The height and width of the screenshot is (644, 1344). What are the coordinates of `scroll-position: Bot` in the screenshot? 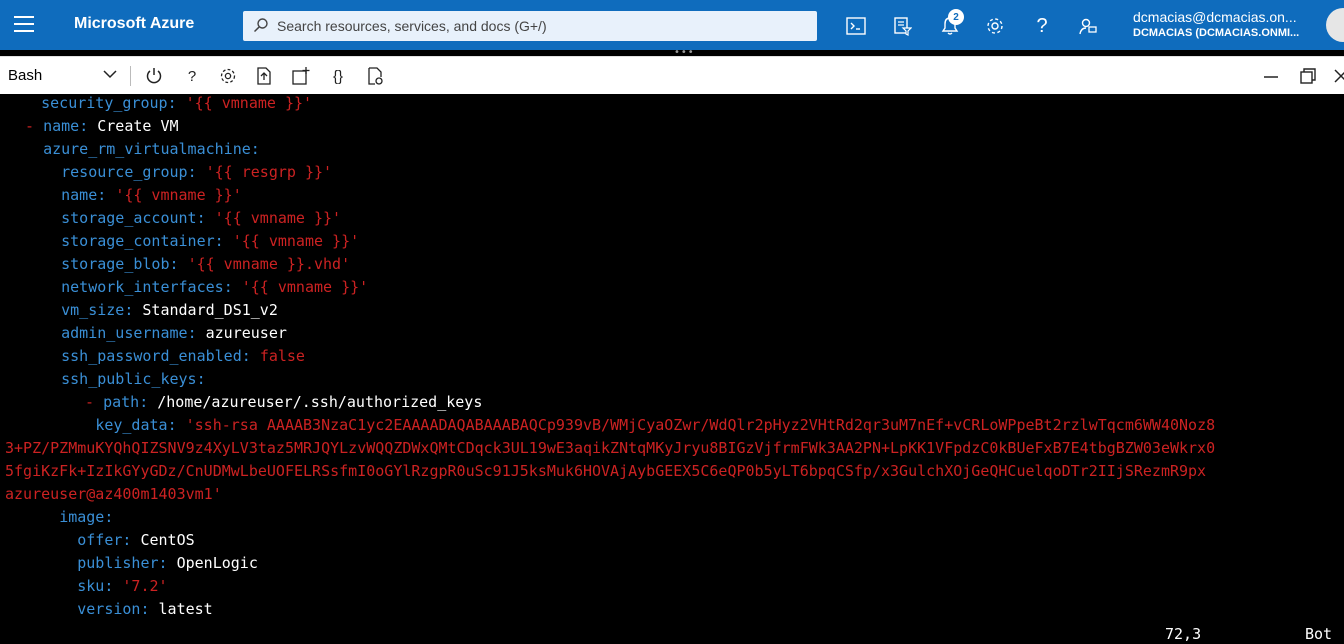 It's located at (1319, 634).